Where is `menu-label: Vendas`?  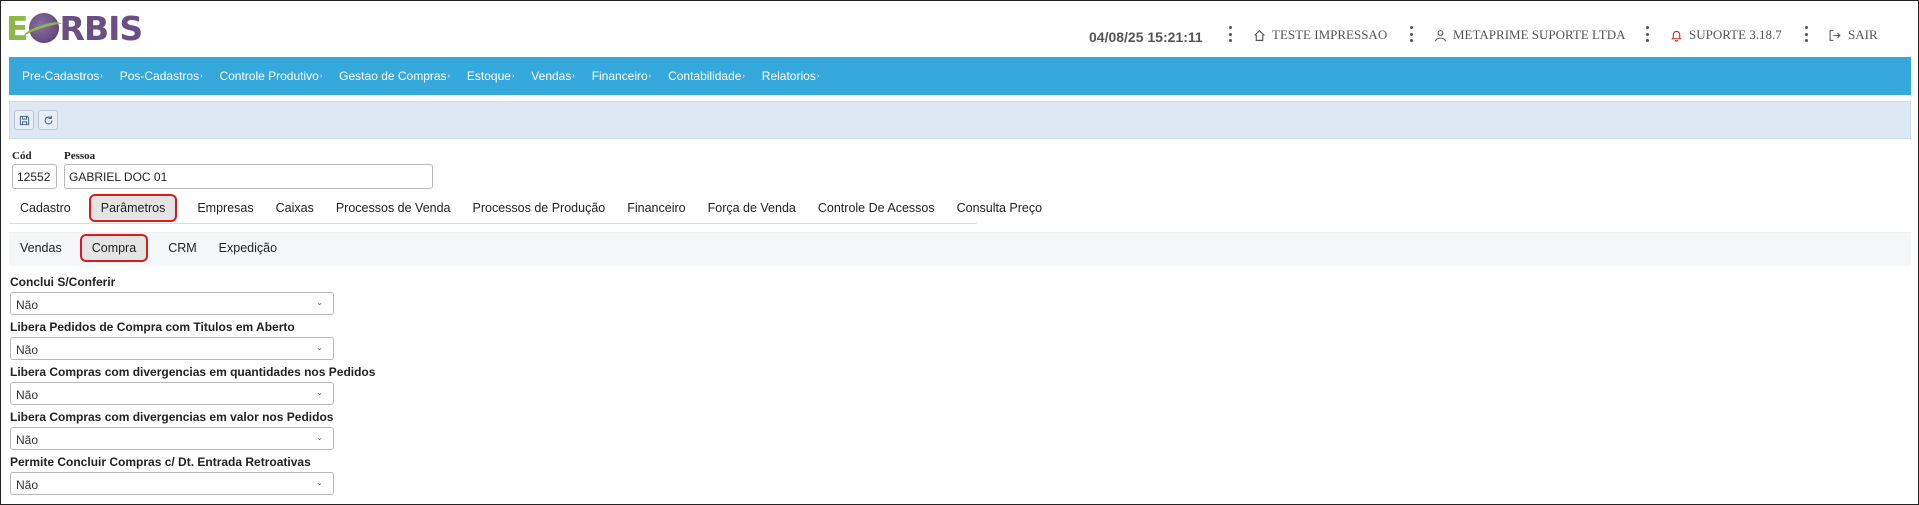 menu-label: Vendas is located at coordinates (551, 76).